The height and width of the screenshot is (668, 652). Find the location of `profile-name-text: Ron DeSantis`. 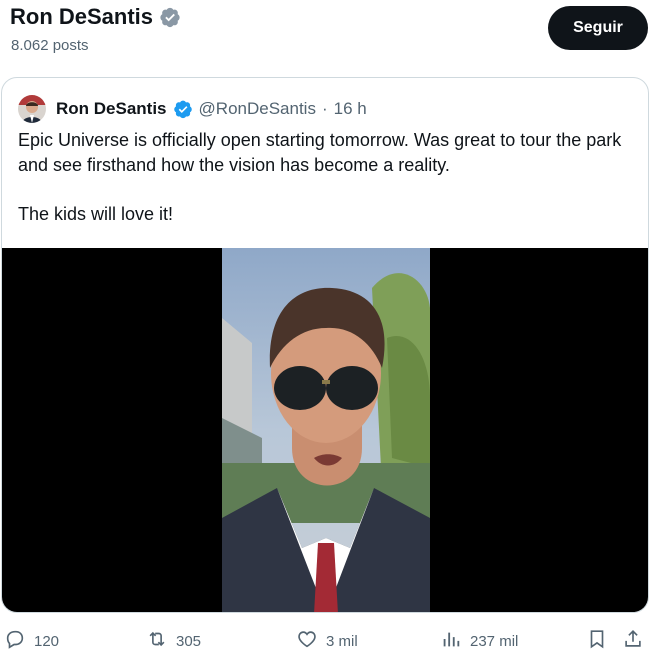

profile-name-text: Ron DeSantis is located at coordinates (81, 17).